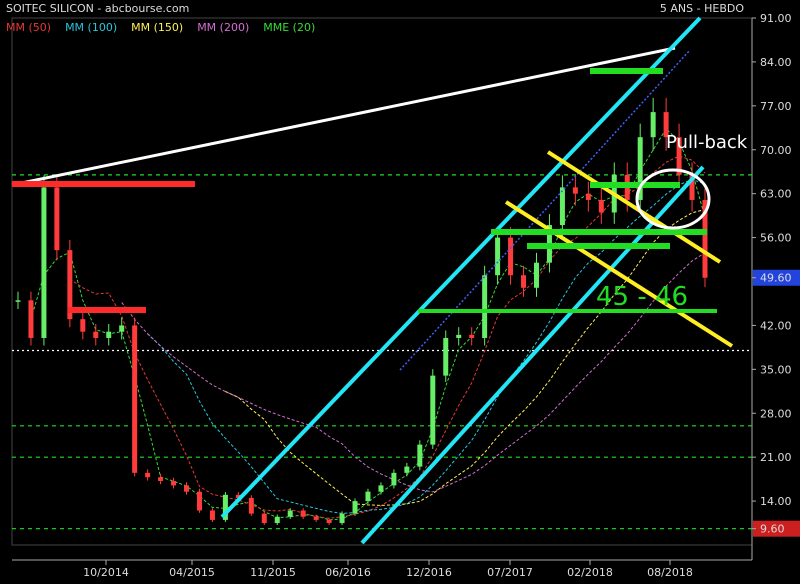 Image resolution: width=800 pixels, height=584 pixels. Describe the element at coordinates (776, 150) in the screenshot. I see `y-tick-label: 70.00` at that location.